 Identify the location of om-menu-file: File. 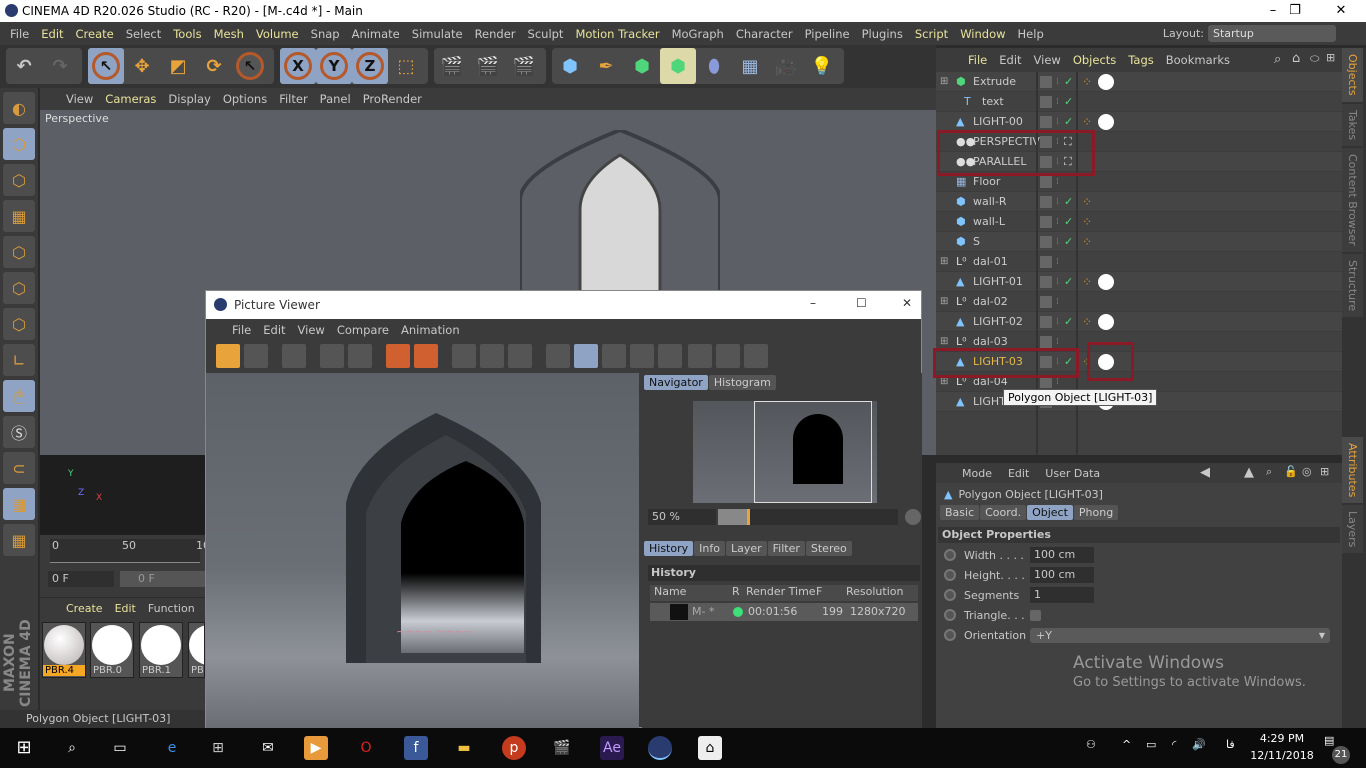
(977, 60).